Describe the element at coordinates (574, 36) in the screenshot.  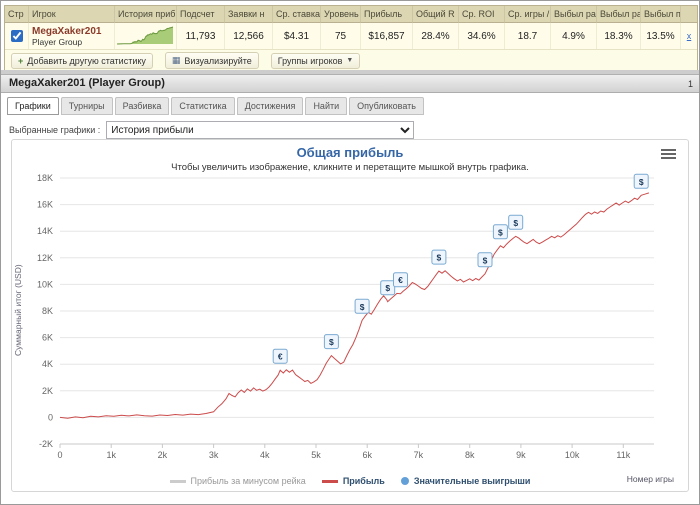
I see `out-early-1-value: 4.9%` at that location.